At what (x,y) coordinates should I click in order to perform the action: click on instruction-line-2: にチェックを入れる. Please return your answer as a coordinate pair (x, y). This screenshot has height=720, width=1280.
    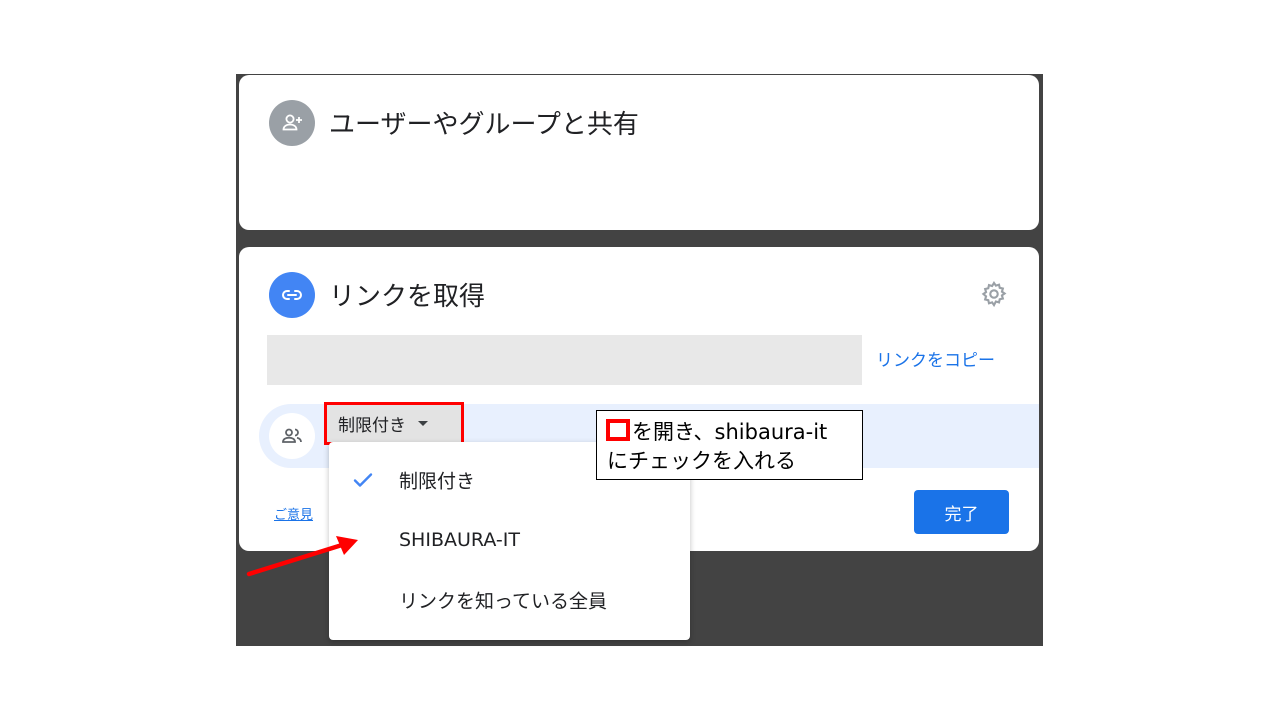
    Looking at the image, I should click on (701, 461).